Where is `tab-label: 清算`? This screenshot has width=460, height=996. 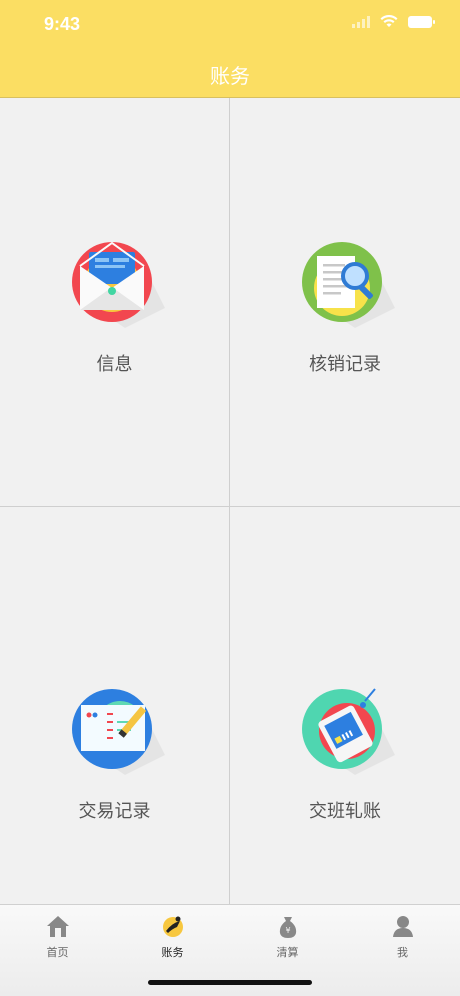
tab-label: 清算 is located at coordinates (287, 953).